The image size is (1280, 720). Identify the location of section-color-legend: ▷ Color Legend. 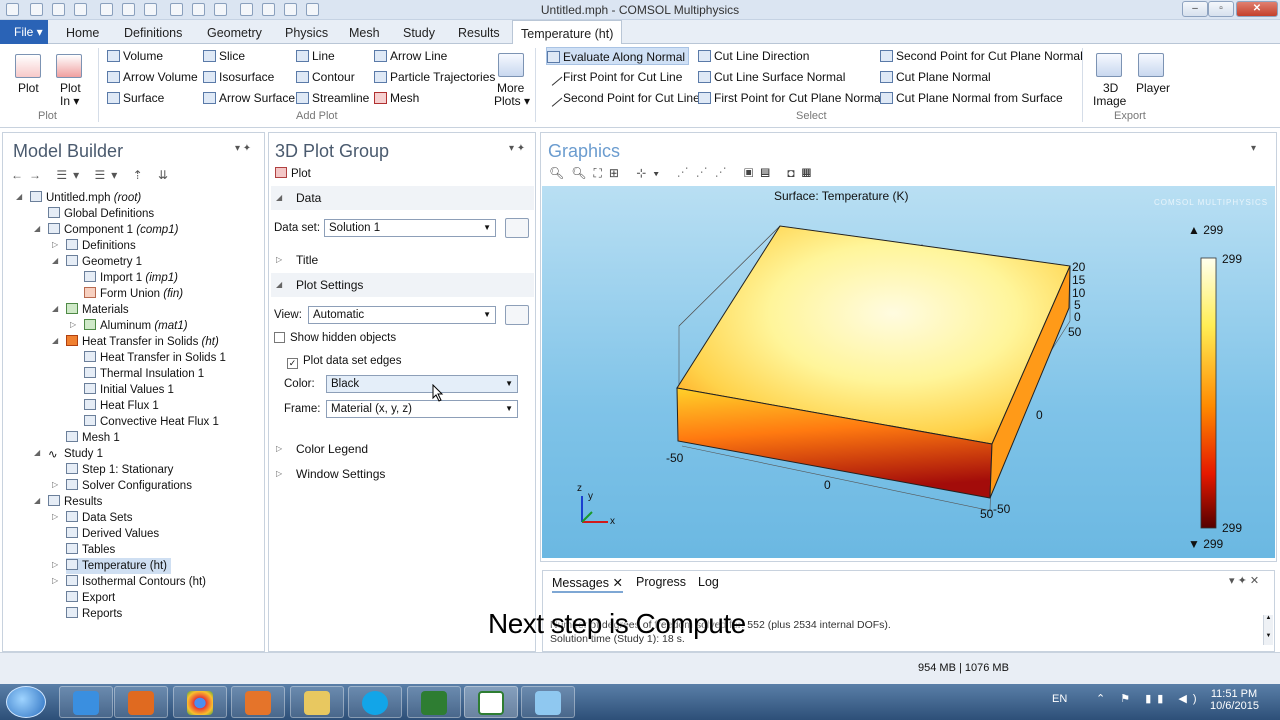
(402, 449).